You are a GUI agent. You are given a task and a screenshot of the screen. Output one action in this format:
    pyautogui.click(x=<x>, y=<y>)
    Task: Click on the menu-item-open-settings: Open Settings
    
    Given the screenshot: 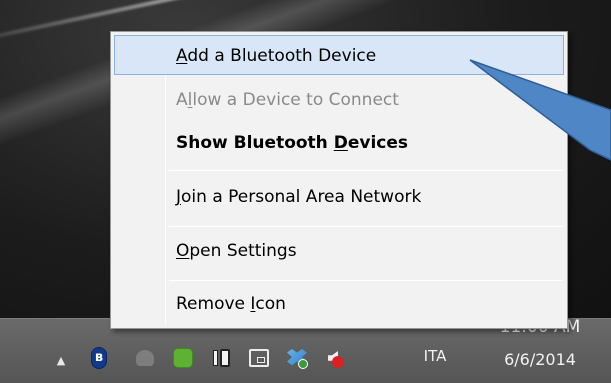 What is the action you would take?
    pyautogui.click(x=339, y=251)
    